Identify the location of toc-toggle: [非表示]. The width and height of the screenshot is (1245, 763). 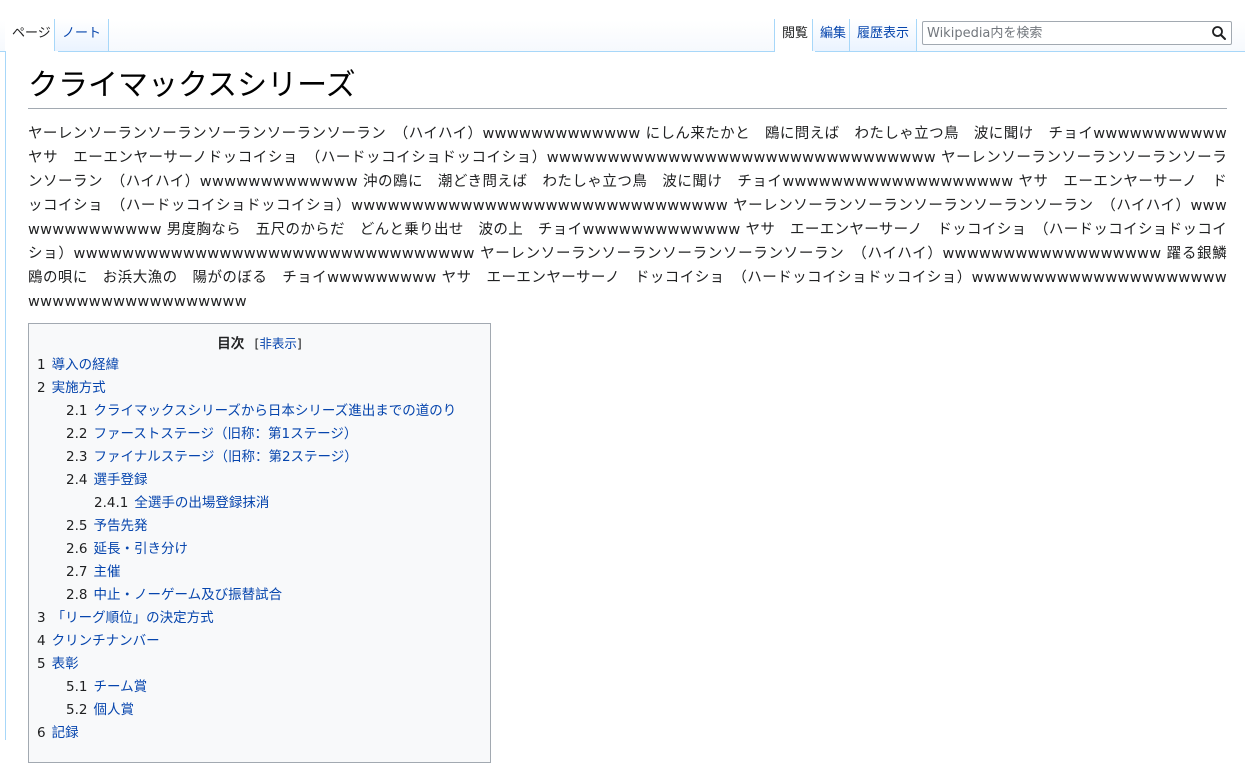
(278, 343).